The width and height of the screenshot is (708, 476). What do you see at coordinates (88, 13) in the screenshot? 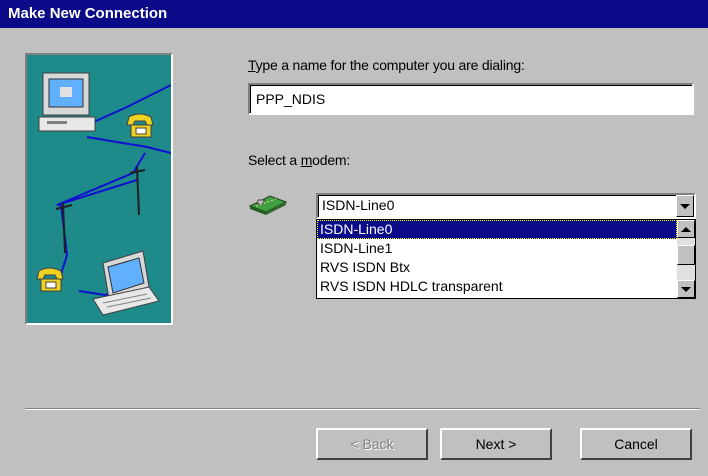
I see `window-title: Make New Connection` at bounding box center [88, 13].